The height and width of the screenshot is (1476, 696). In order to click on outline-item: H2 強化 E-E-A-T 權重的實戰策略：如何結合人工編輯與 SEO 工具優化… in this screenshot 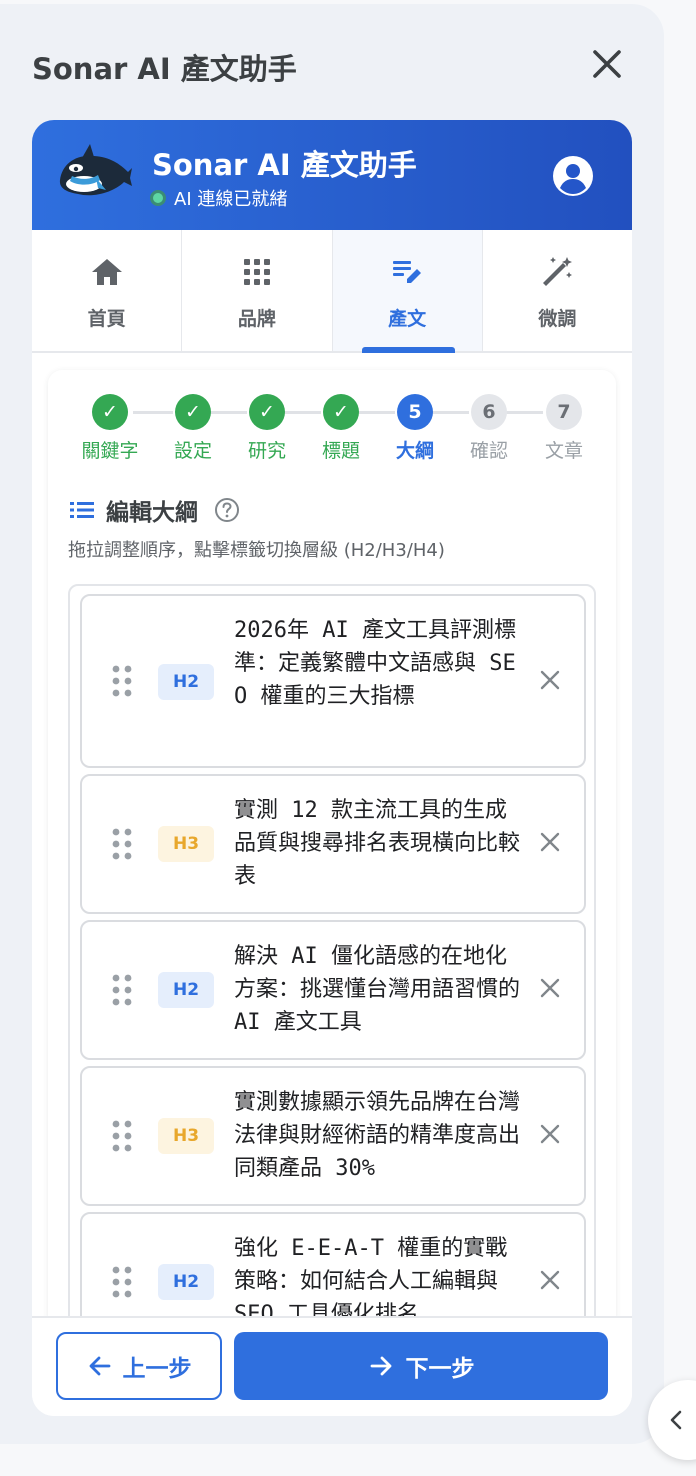, I will do `click(333, 1271)`.